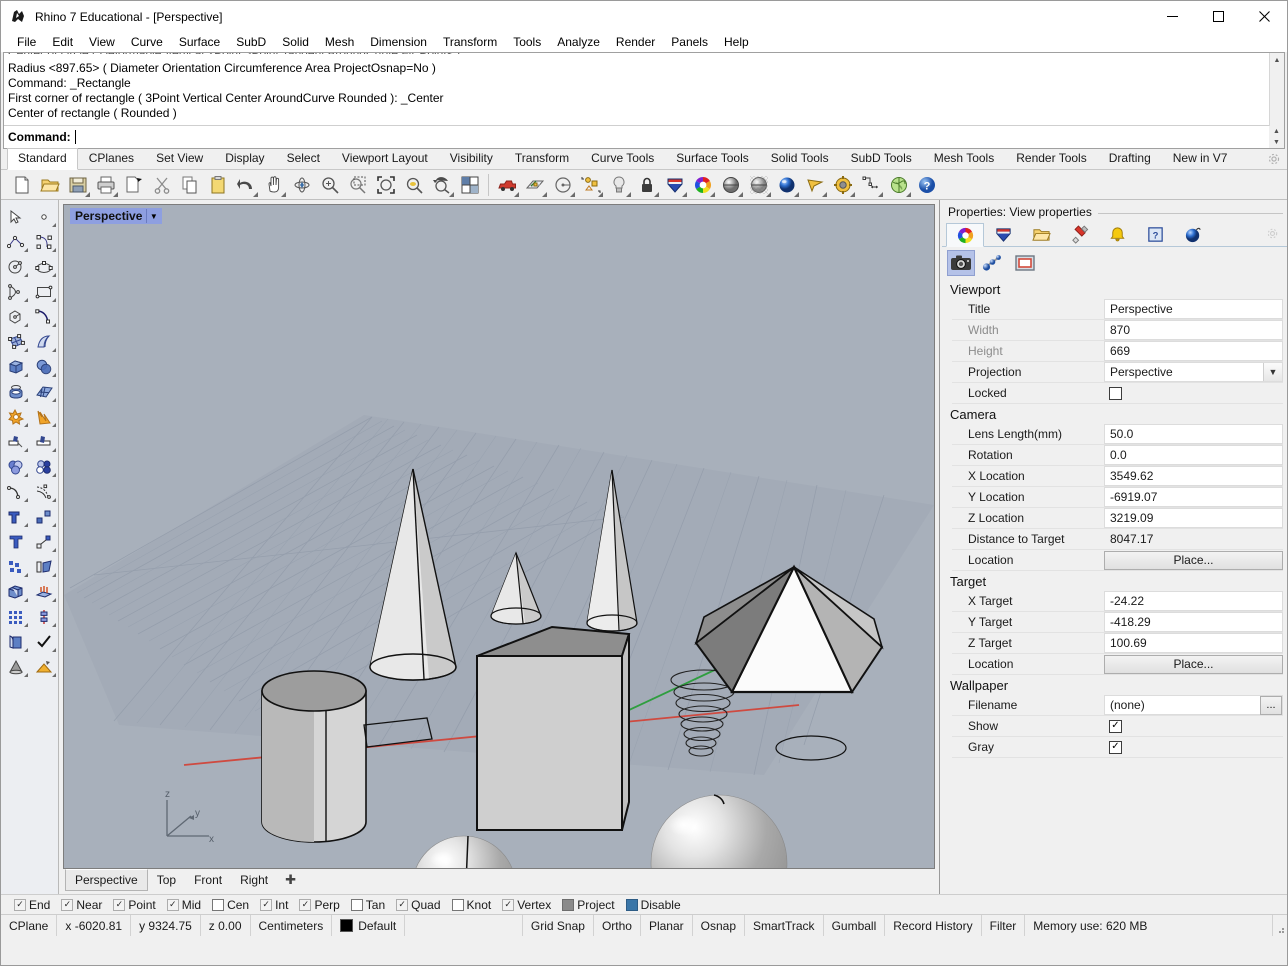 The height and width of the screenshot is (966, 1288). Describe the element at coordinates (418, 905) in the screenshot. I see `osnap-quad: ✓ Quad` at that location.